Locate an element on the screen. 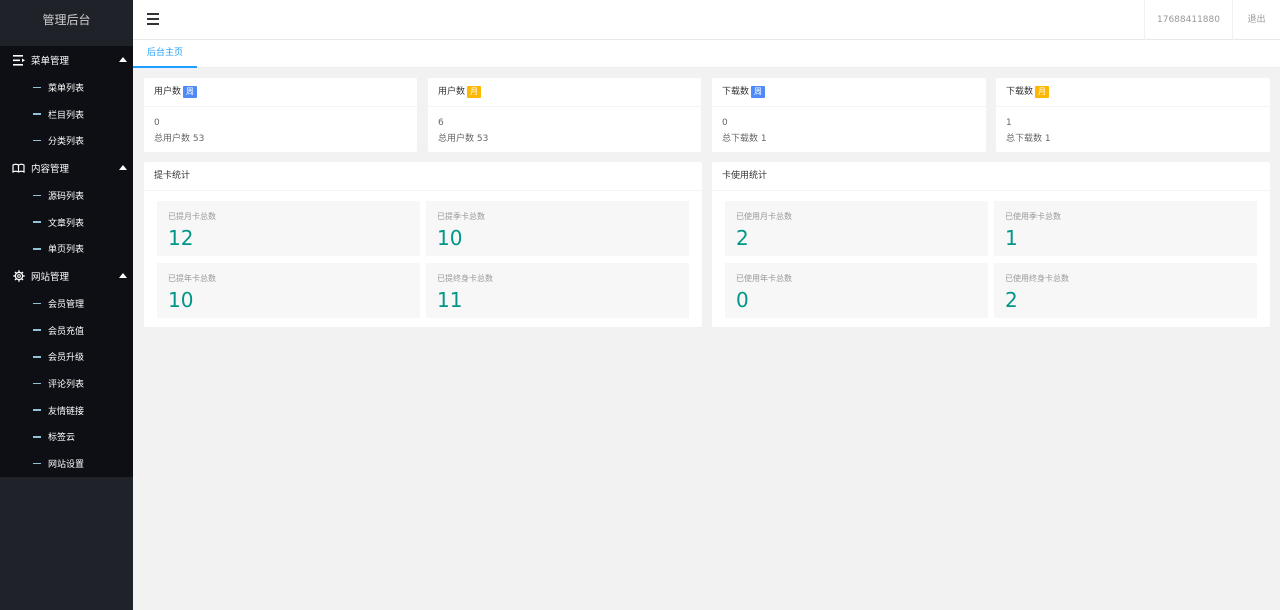 The image size is (1280, 610). summary-card-downloads-month: 下载数月 1 总下载数 1 is located at coordinates (1133, 115).